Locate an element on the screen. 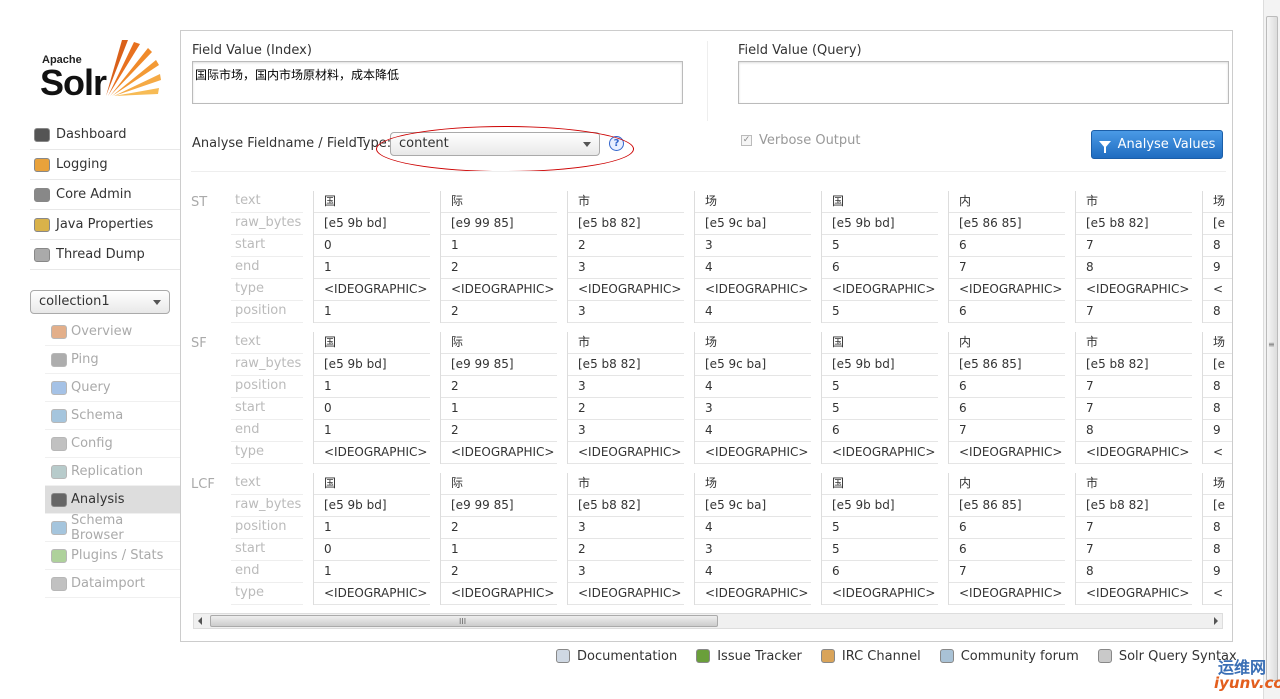  token-start: 3 is located at coordinates (753, 550).